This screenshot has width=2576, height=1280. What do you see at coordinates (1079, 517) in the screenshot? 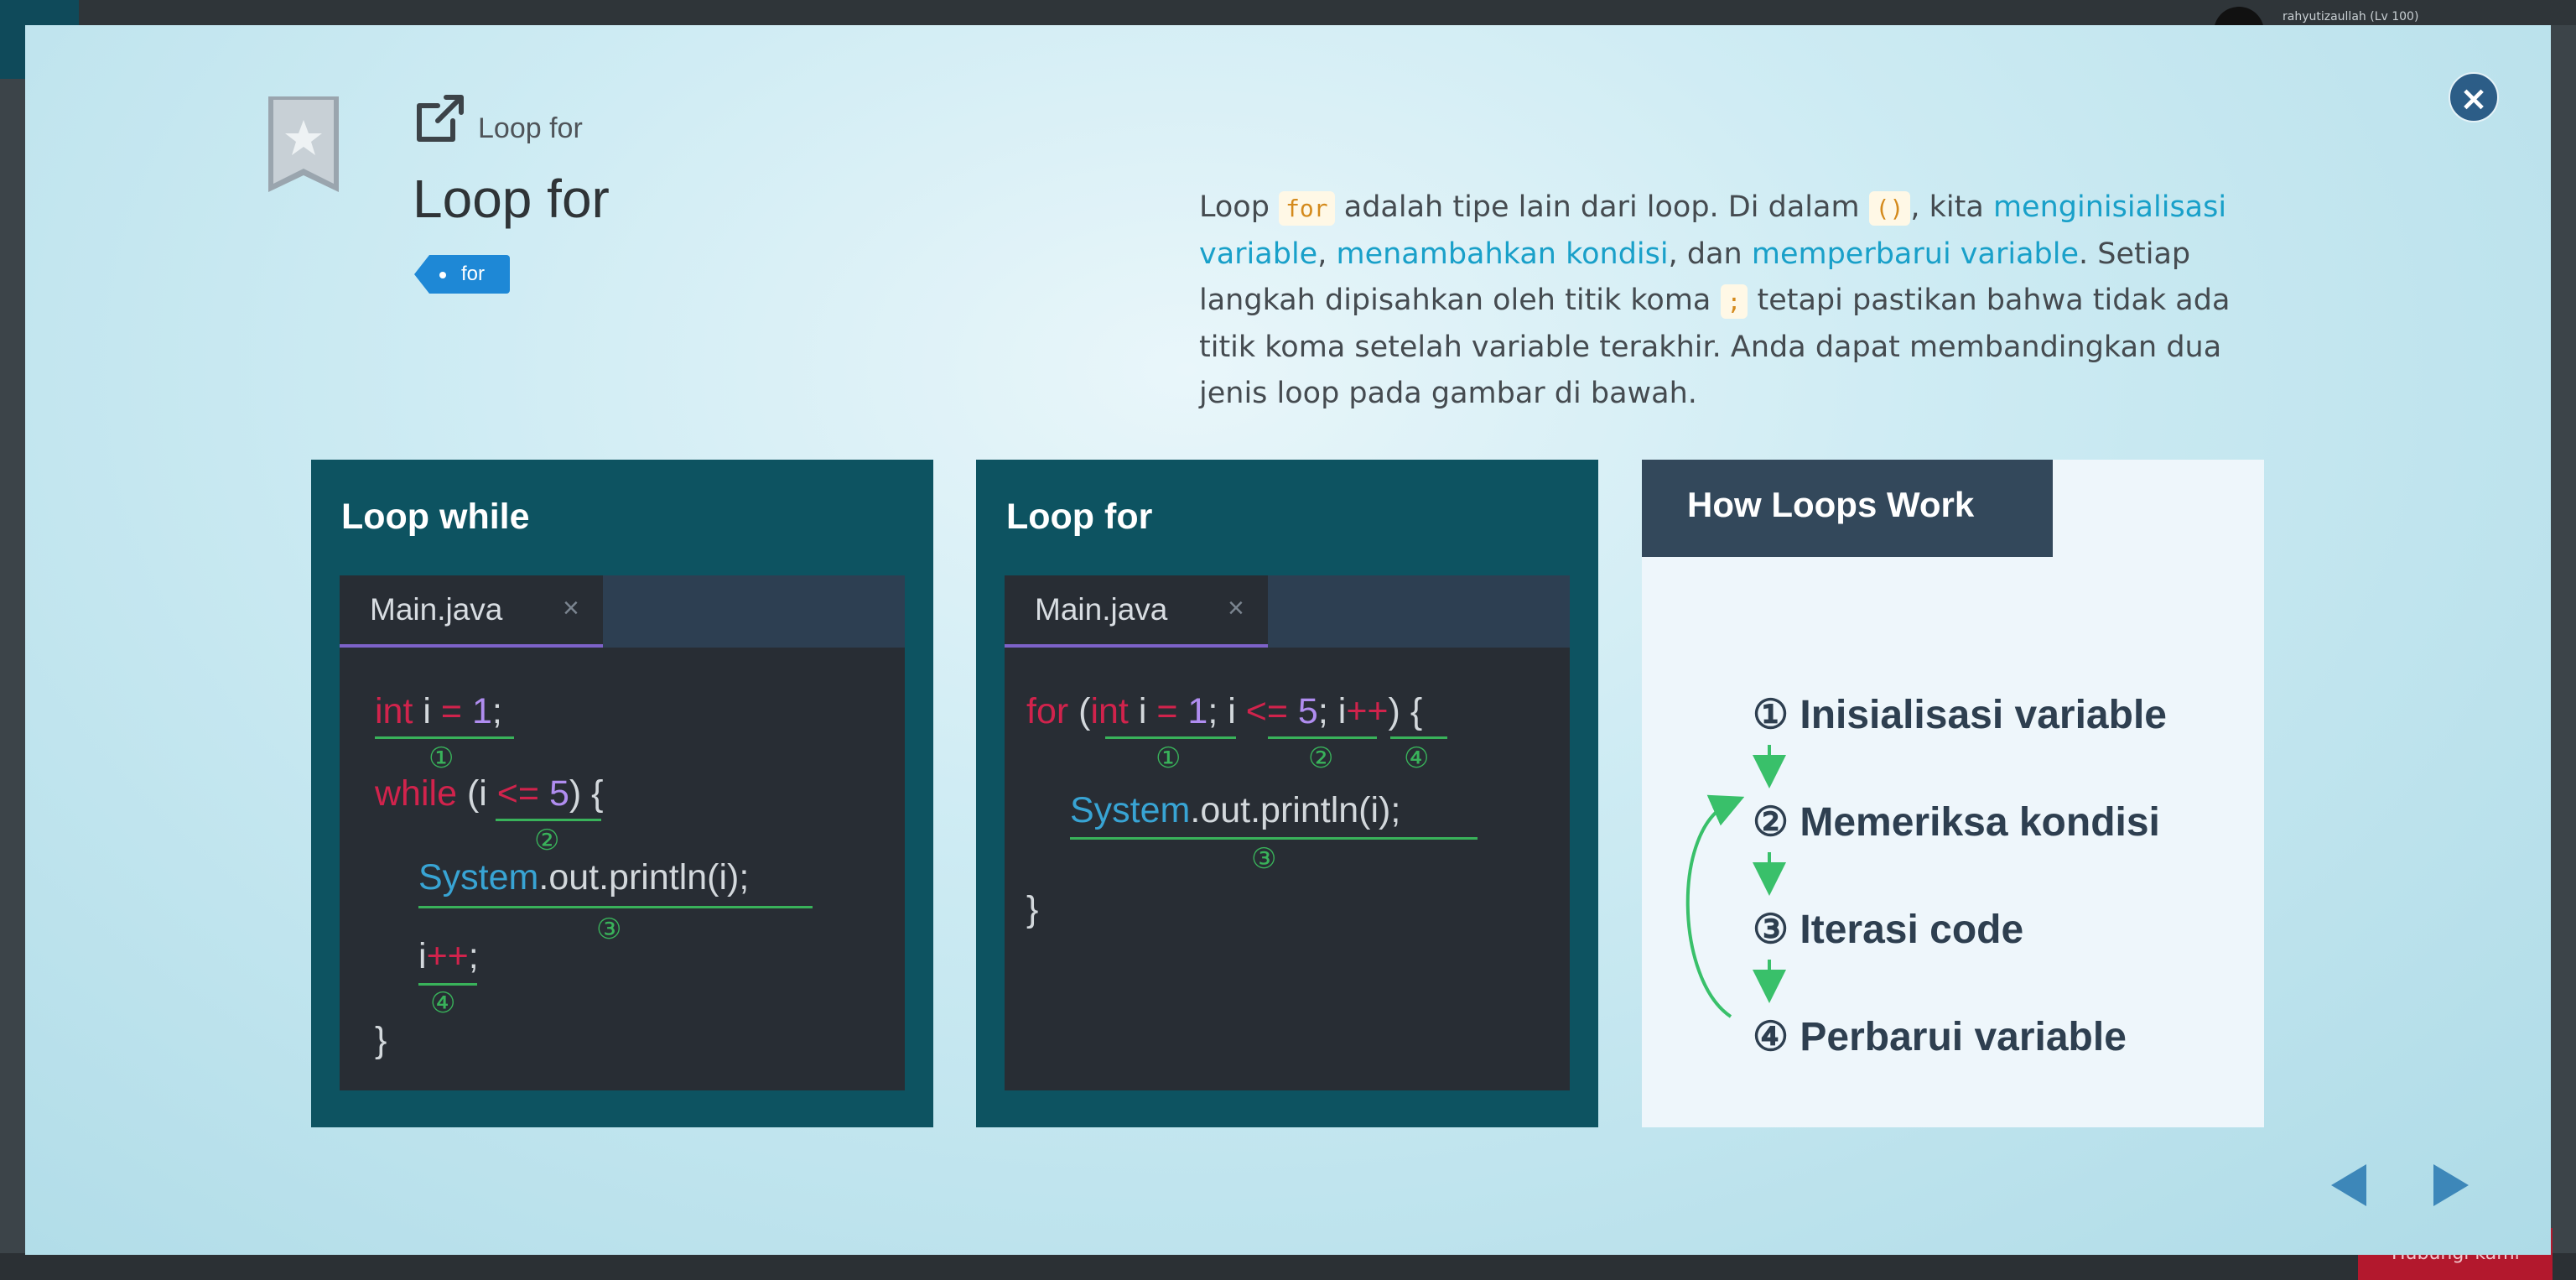
I see `panel-title: Loop for` at bounding box center [1079, 517].